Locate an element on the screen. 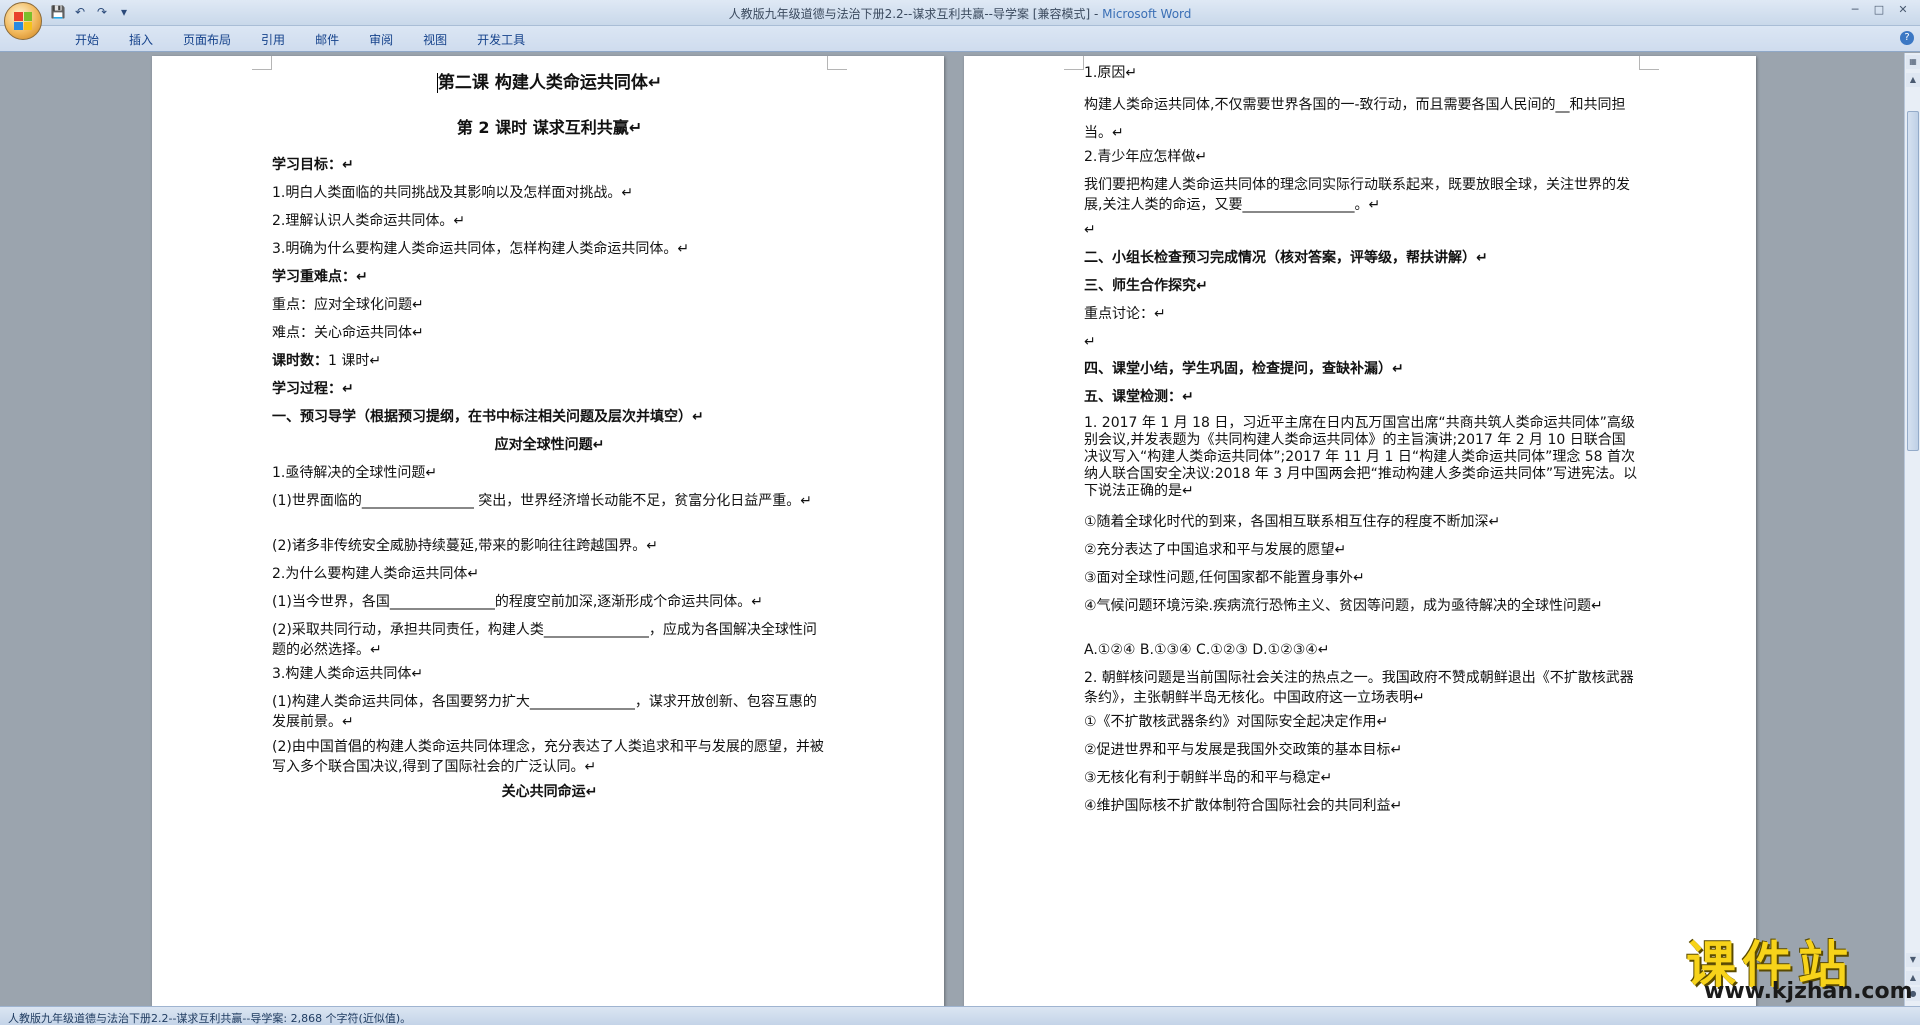  tab-page-layout: 页面布局 is located at coordinates (207, 39).